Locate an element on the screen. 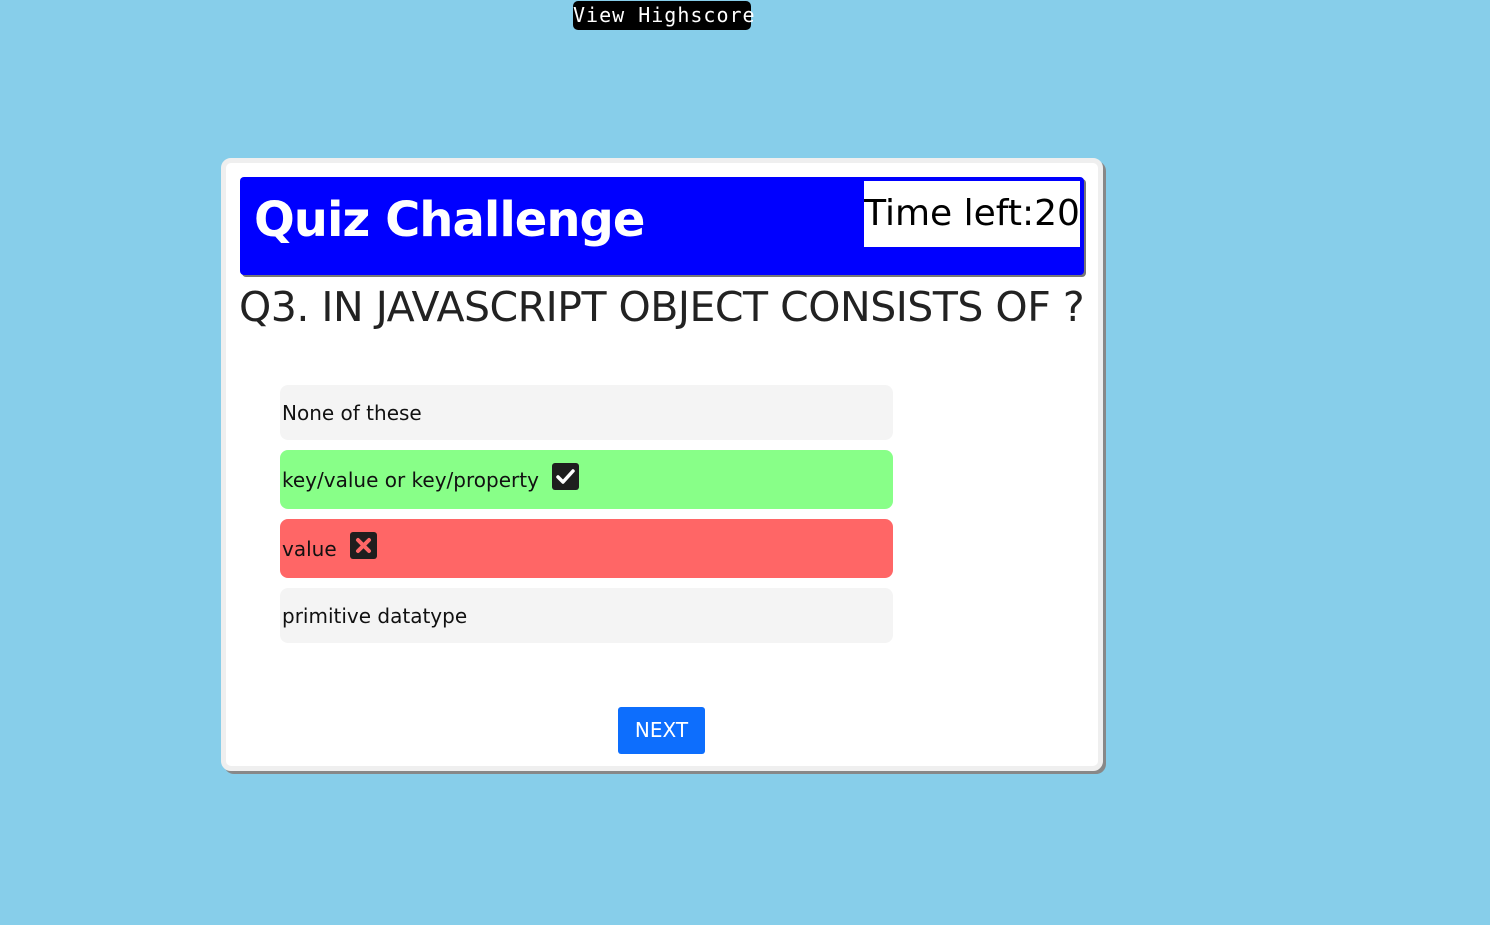 The height and width of the screenshot is (925, 1490). answer-label: key/value or key/property is located at coordinates (410, 479).